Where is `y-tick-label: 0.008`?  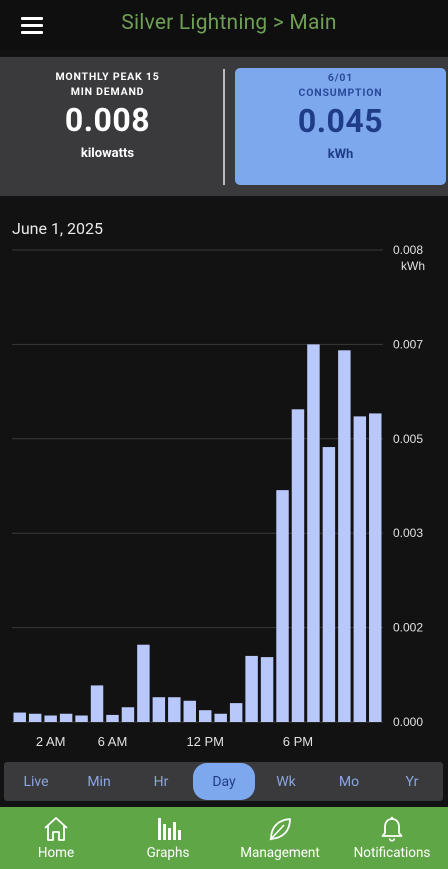
y-tick-label: 0.008 is located at coordinates (408, 250).